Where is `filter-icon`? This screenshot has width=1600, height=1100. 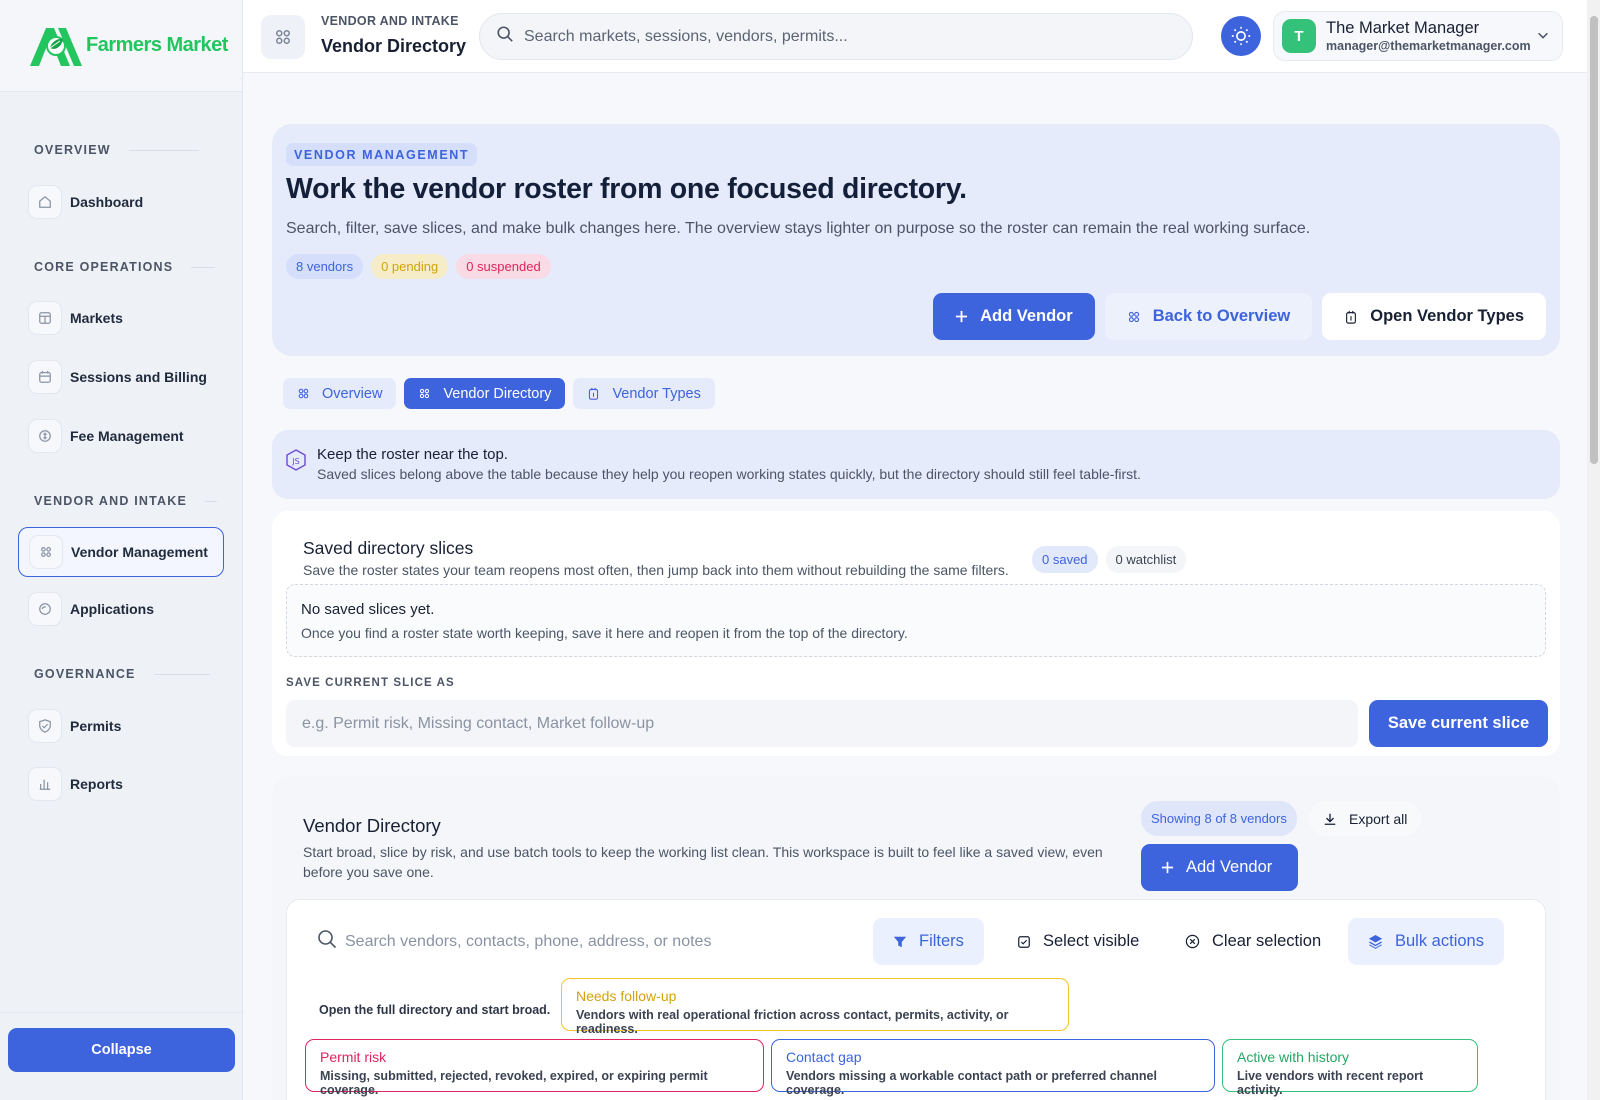 filter-icon is located at coordinates (900, 942).